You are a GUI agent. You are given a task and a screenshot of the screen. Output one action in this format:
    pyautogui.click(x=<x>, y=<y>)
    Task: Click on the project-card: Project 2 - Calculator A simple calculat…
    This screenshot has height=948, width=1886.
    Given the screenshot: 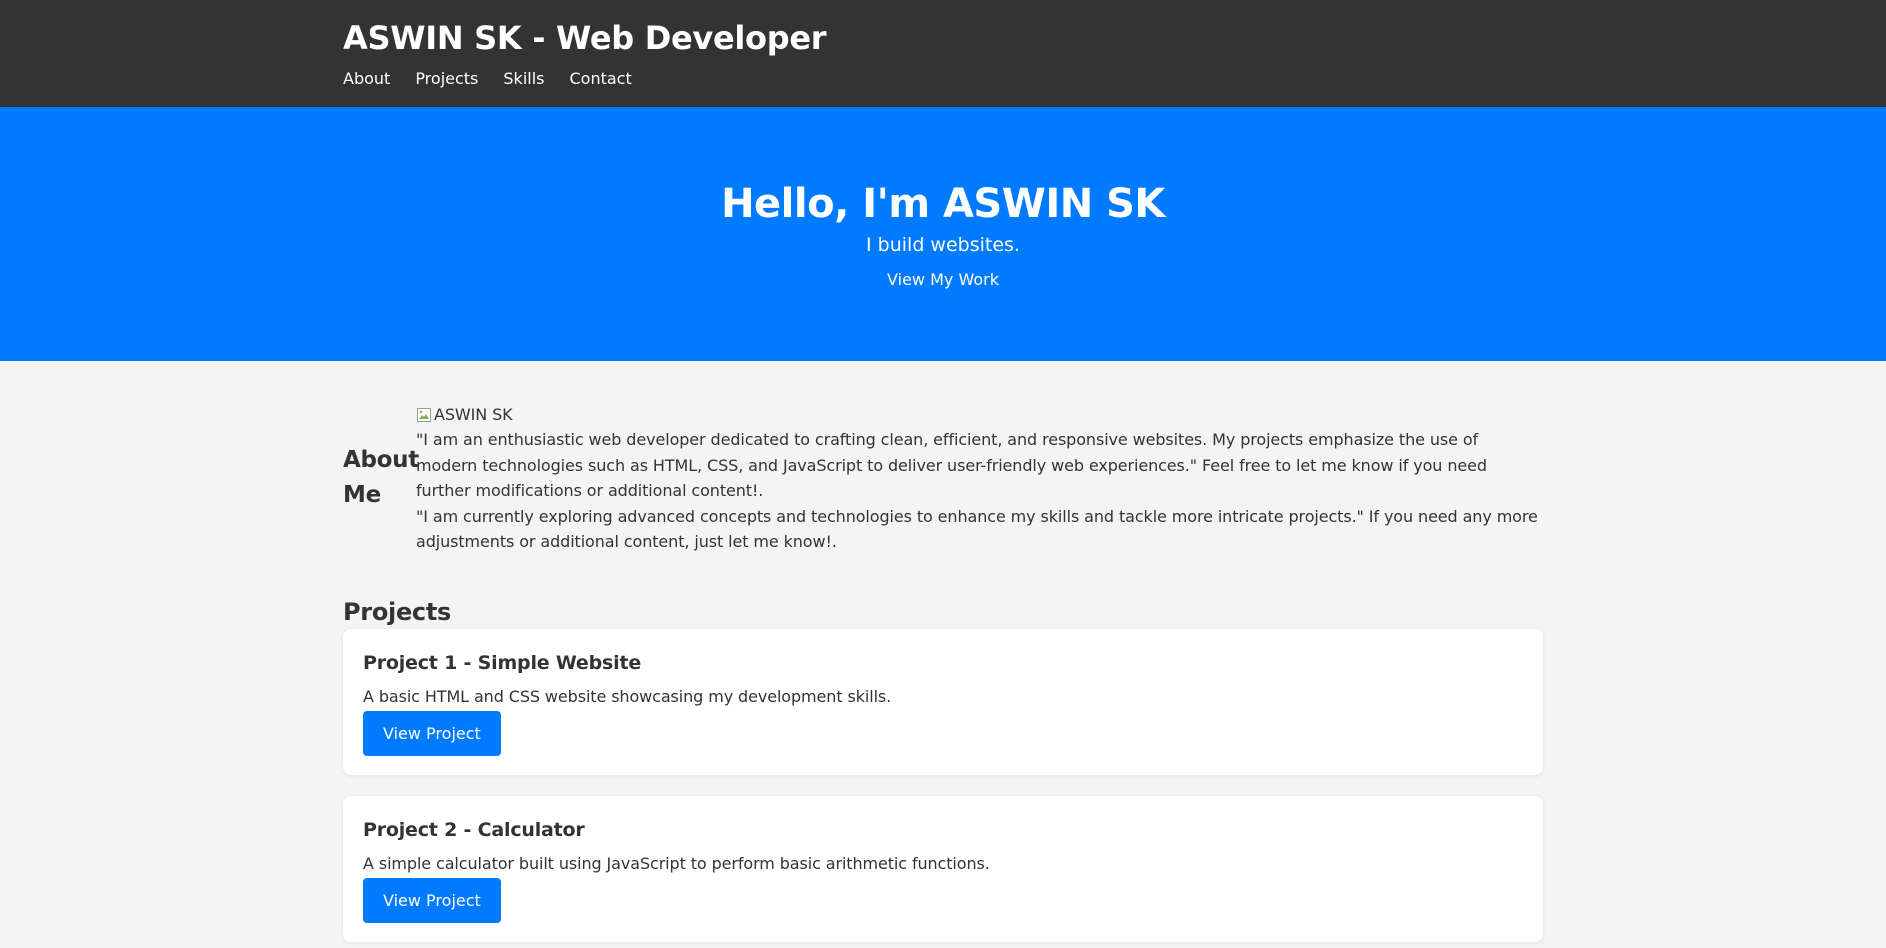 What is the action you would take?
    pyautogui.click(x=943, y=868)
    